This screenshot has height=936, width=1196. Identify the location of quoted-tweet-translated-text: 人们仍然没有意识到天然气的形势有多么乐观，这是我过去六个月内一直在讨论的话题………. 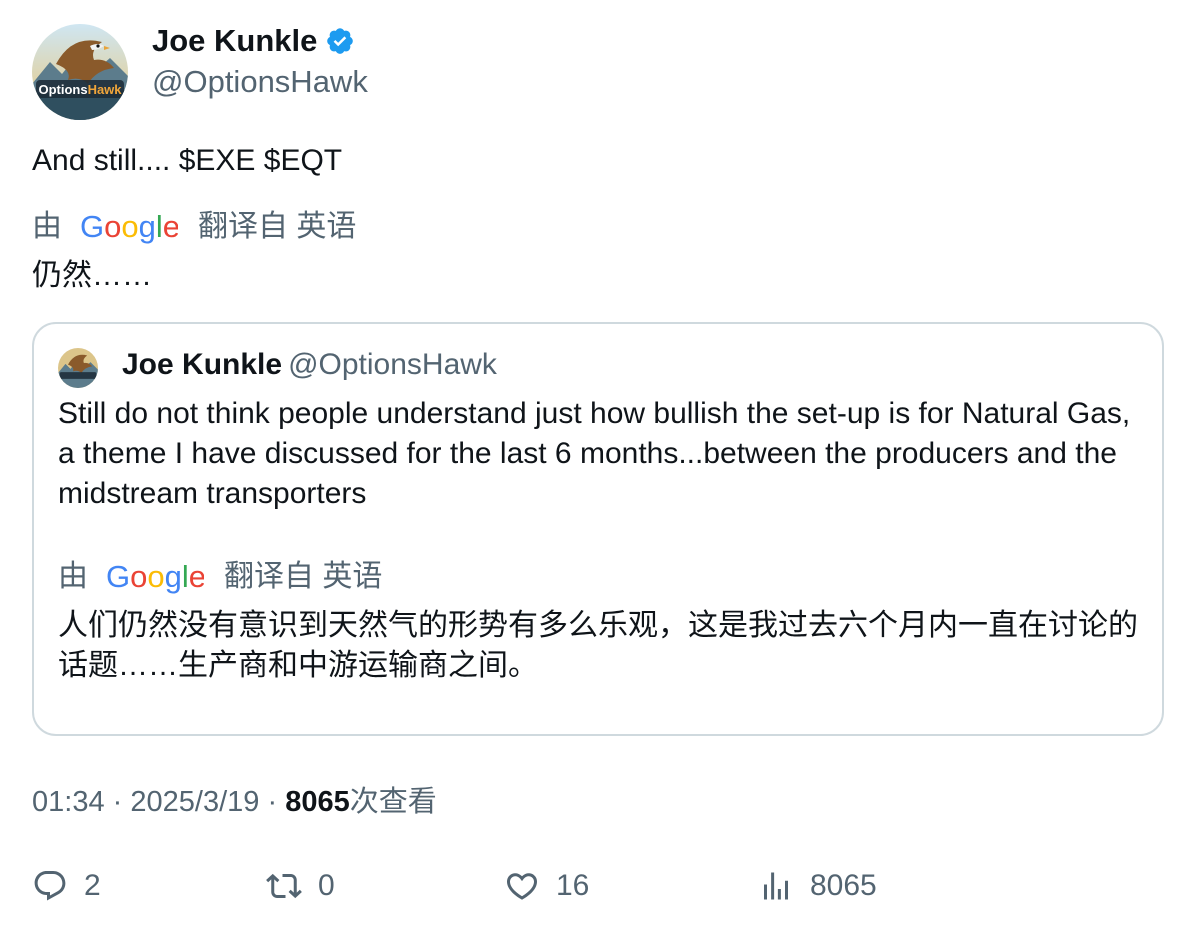
(598, 645).